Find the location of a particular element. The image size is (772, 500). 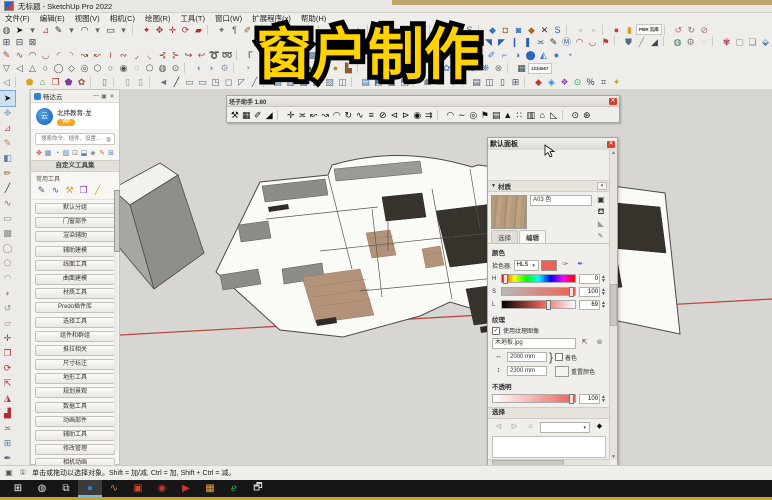

texture-height-field: 2300 mm is located at coordinates (527, 371).